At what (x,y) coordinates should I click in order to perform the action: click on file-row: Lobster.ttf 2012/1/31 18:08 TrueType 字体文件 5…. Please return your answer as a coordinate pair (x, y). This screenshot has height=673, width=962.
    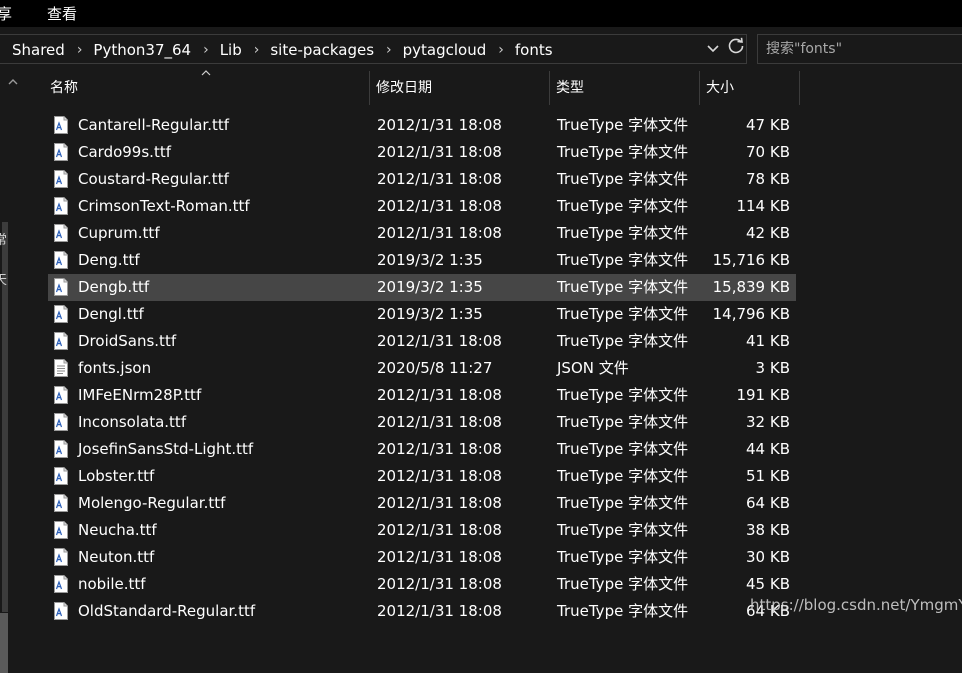
    Looking at the image, I should click on (422, 476).